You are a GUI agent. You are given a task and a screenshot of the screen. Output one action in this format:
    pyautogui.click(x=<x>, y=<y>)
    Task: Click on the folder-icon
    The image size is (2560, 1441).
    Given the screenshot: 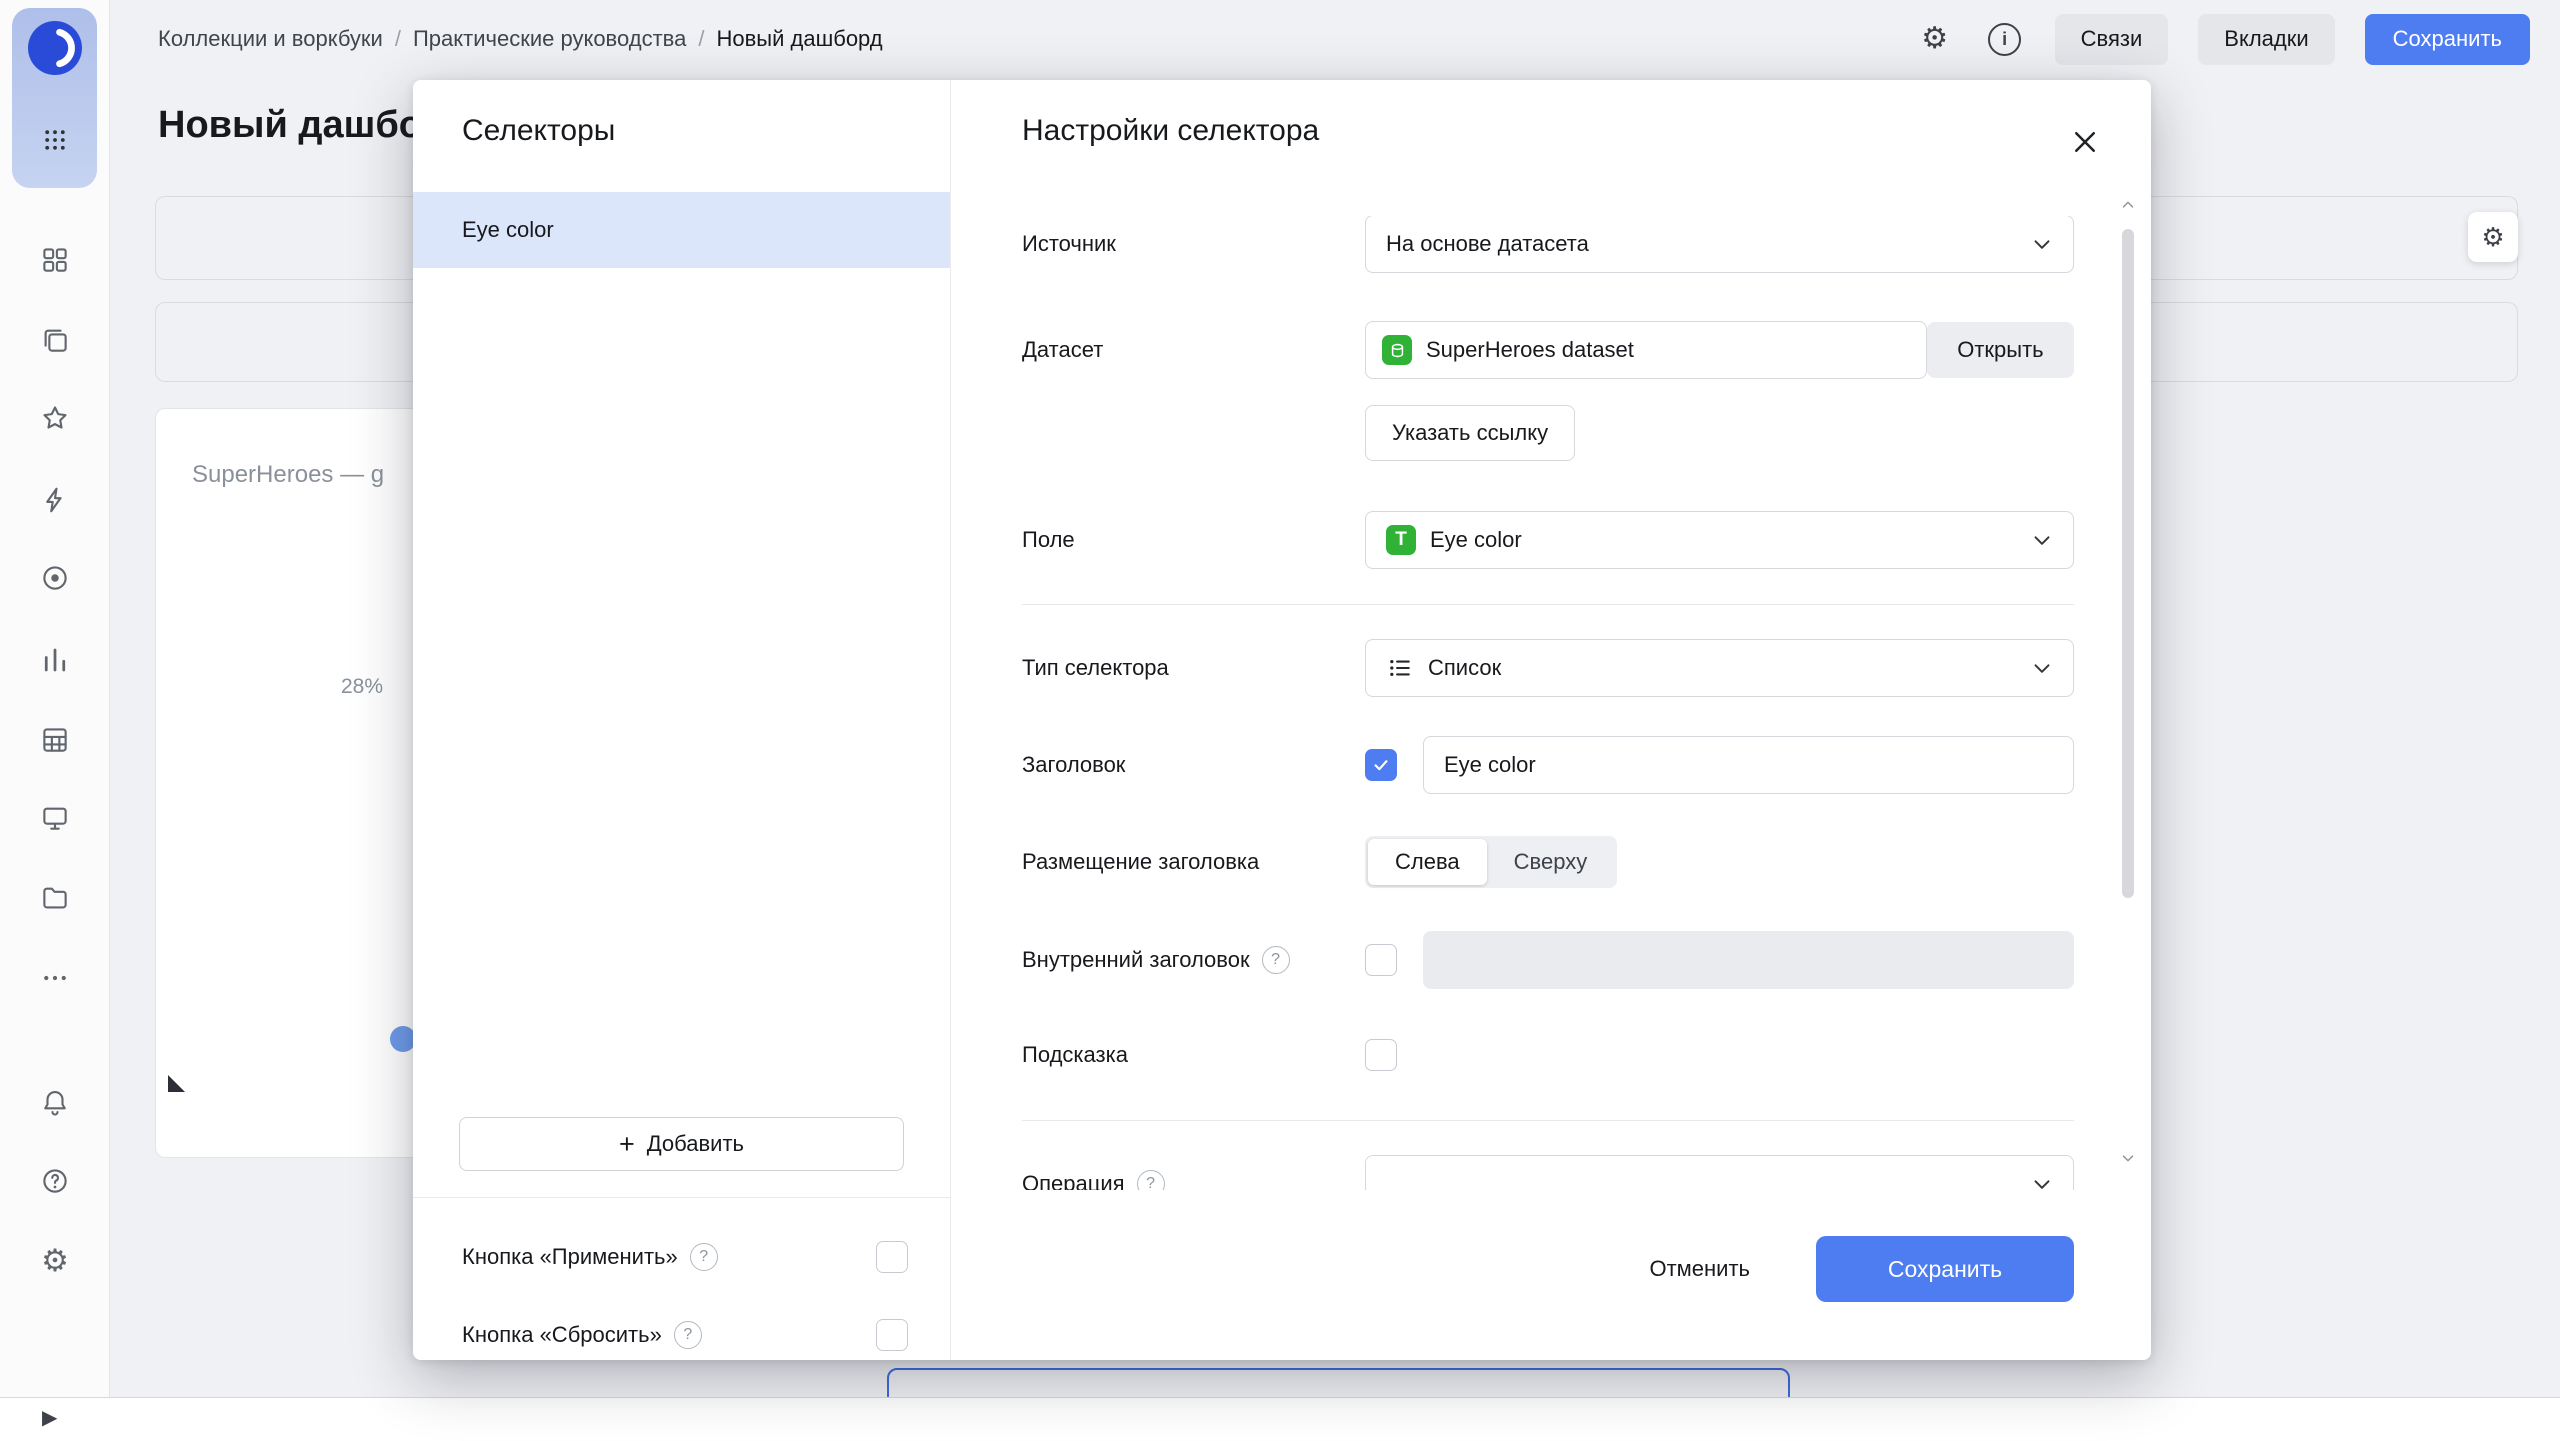 What is the action you would take?
    pyautogui.click(x=55, y=898)
    